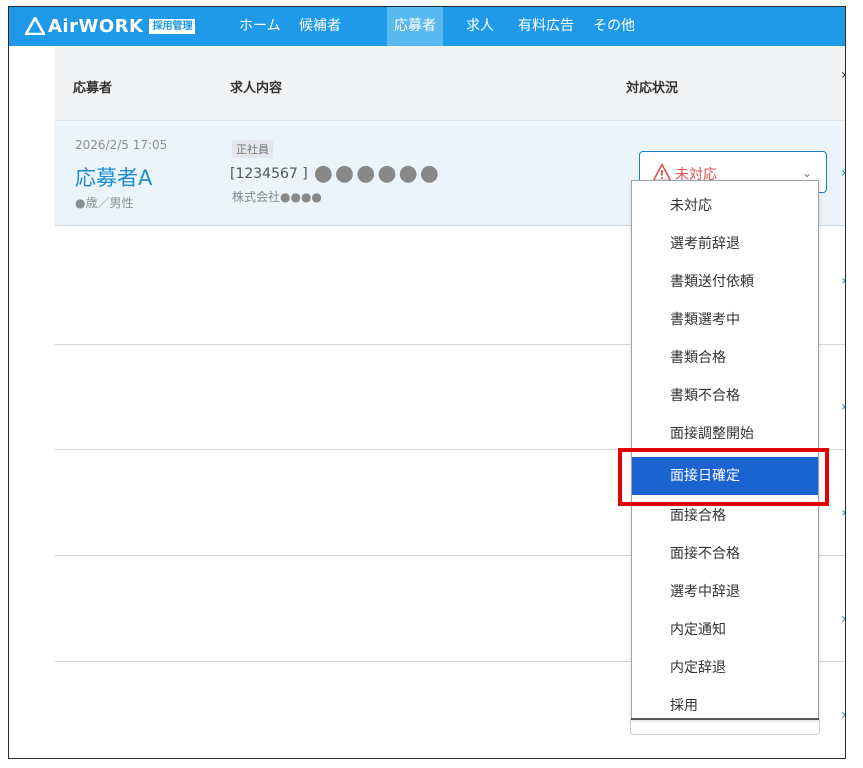 This screenshot has width=863, height=768. What do you see at coordinates (269, 173) in the screenshot?
I see `job-code: [1234567 ]` at bounding box center [269, 173].